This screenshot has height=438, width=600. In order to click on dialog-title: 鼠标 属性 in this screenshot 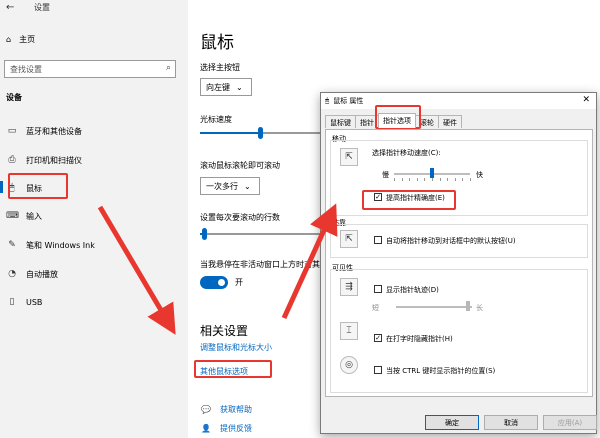, I will do `click(348, 101)`.